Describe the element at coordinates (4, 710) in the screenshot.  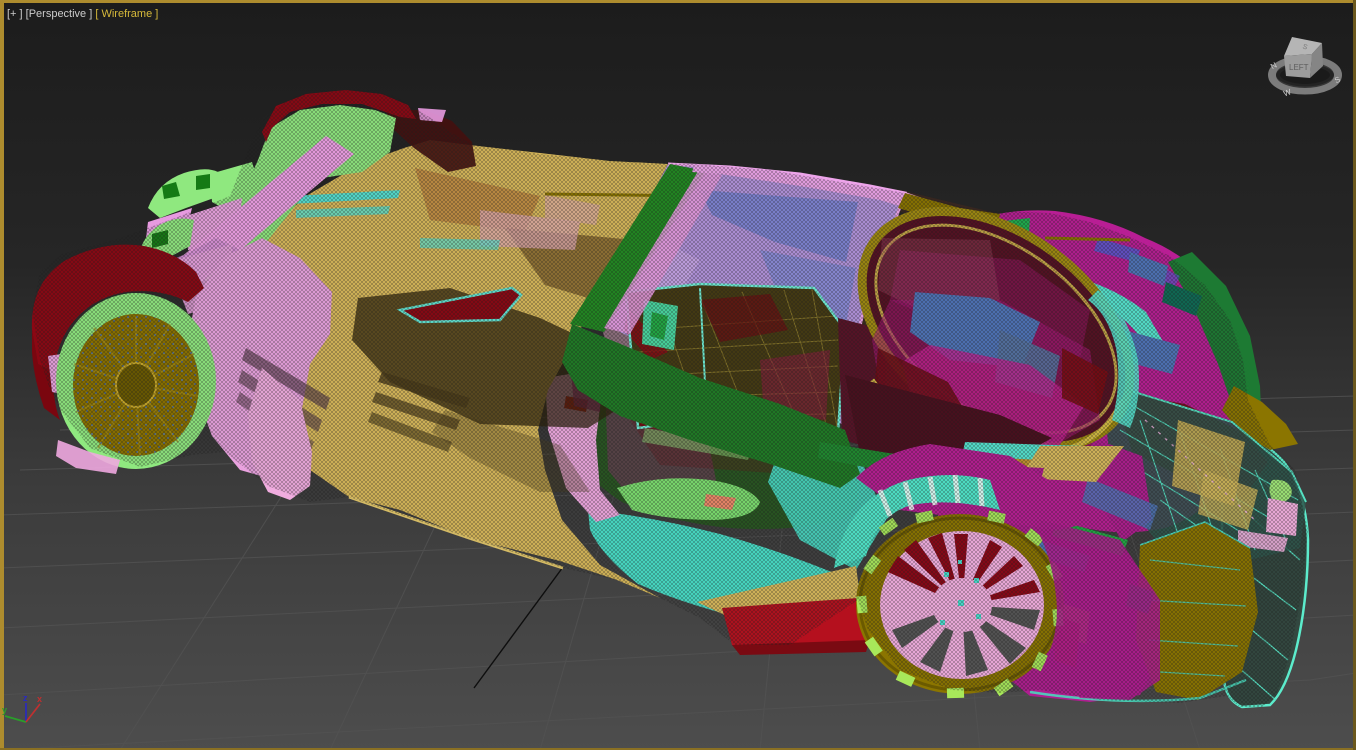
I see `svg-text: y` at that location.